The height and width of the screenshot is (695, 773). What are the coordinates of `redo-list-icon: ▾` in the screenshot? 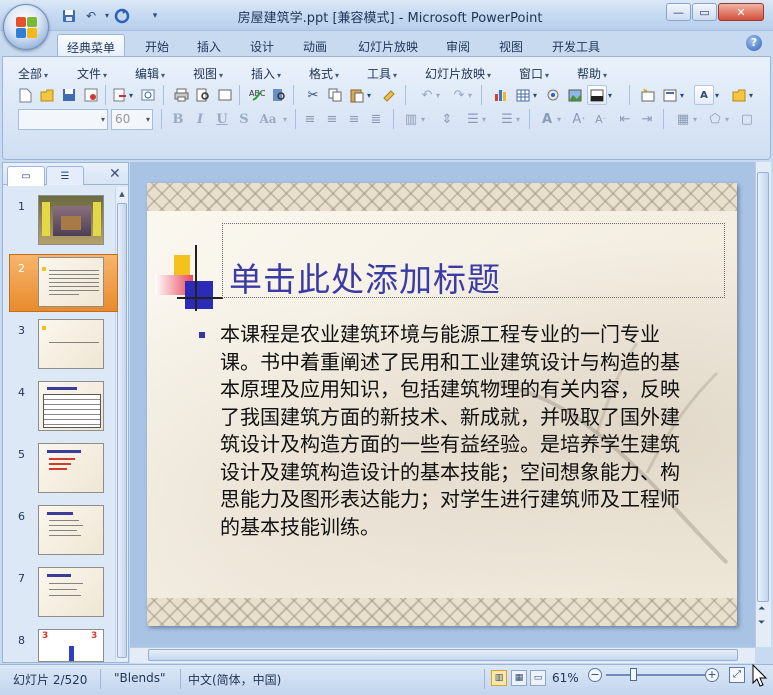 It's located at (470, 95).